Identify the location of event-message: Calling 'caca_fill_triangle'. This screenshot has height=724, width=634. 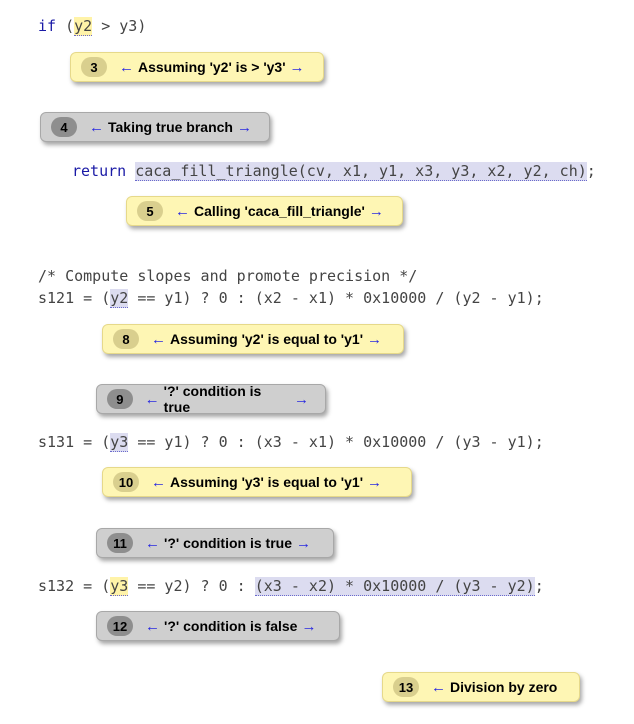
(279, 211).